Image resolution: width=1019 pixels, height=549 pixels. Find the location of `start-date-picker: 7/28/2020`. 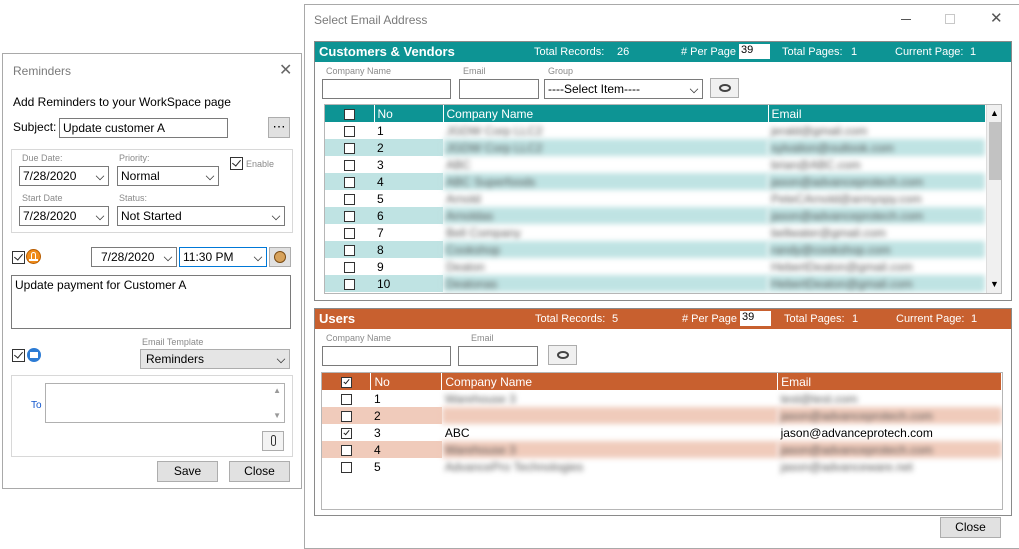

start-date-picker: 7/28/2020 is located at coordinates (64, 216).